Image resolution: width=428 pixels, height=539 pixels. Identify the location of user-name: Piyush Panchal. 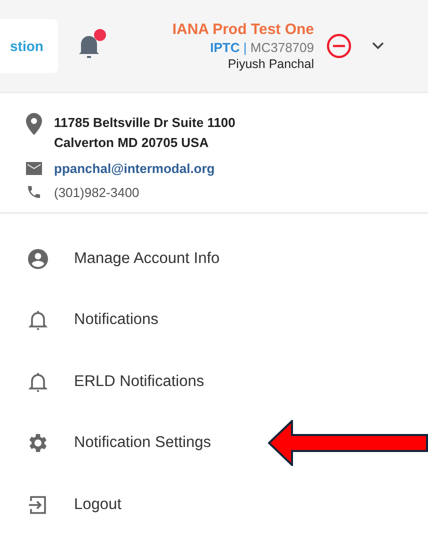
(271, 64).